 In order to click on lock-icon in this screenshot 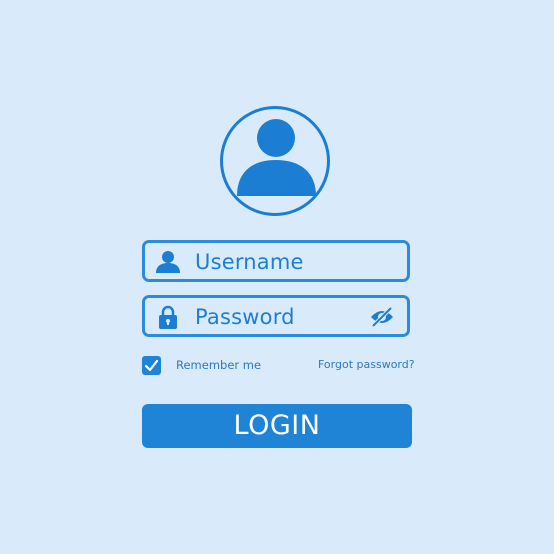, I will do `click(168, 317)`.